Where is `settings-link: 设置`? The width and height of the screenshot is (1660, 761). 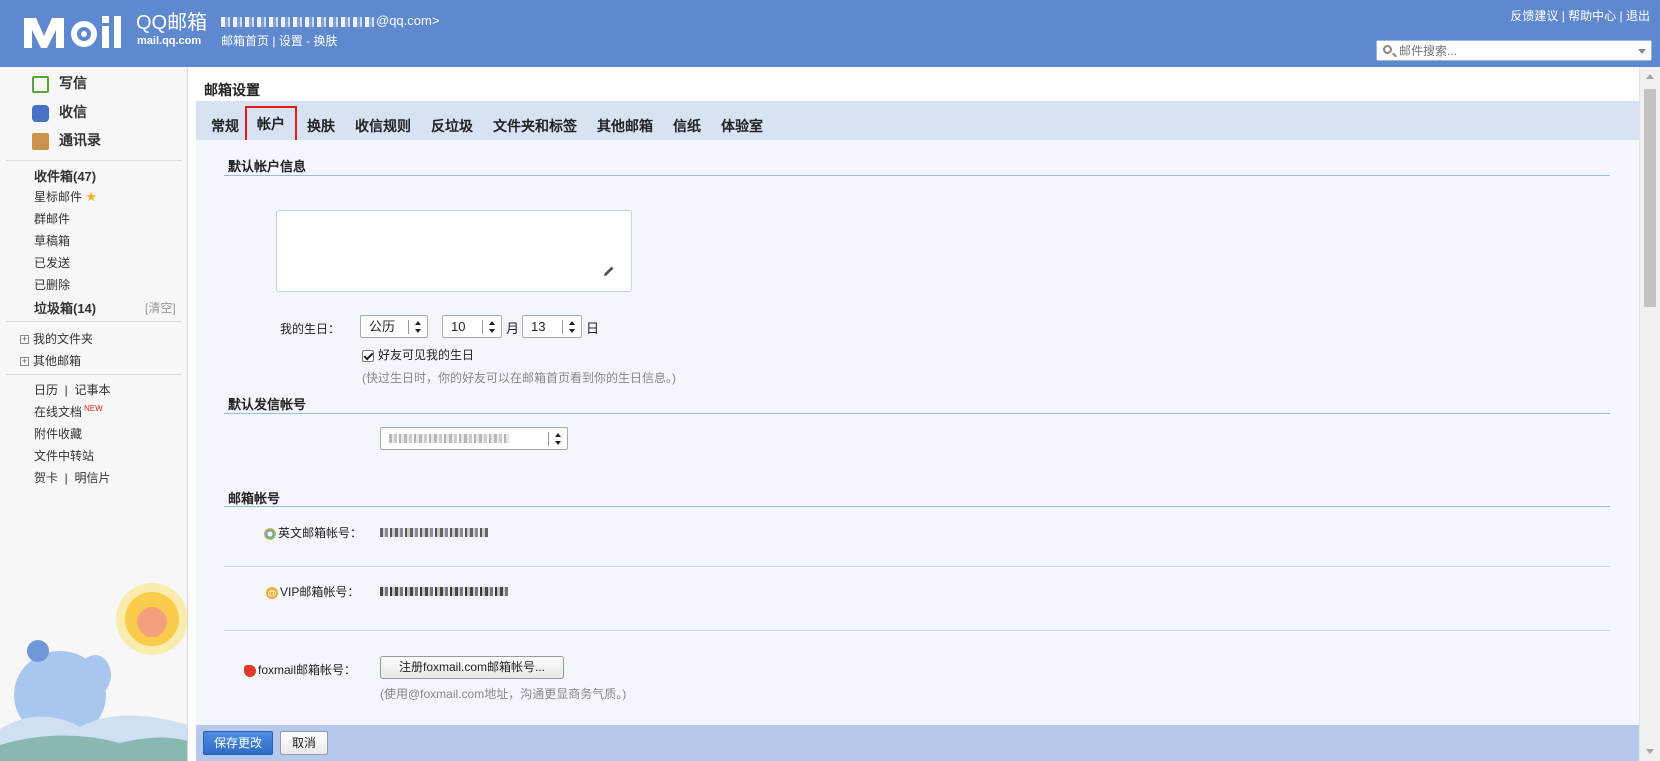 settings-link: 设置 is located at coordinates (291, 41).